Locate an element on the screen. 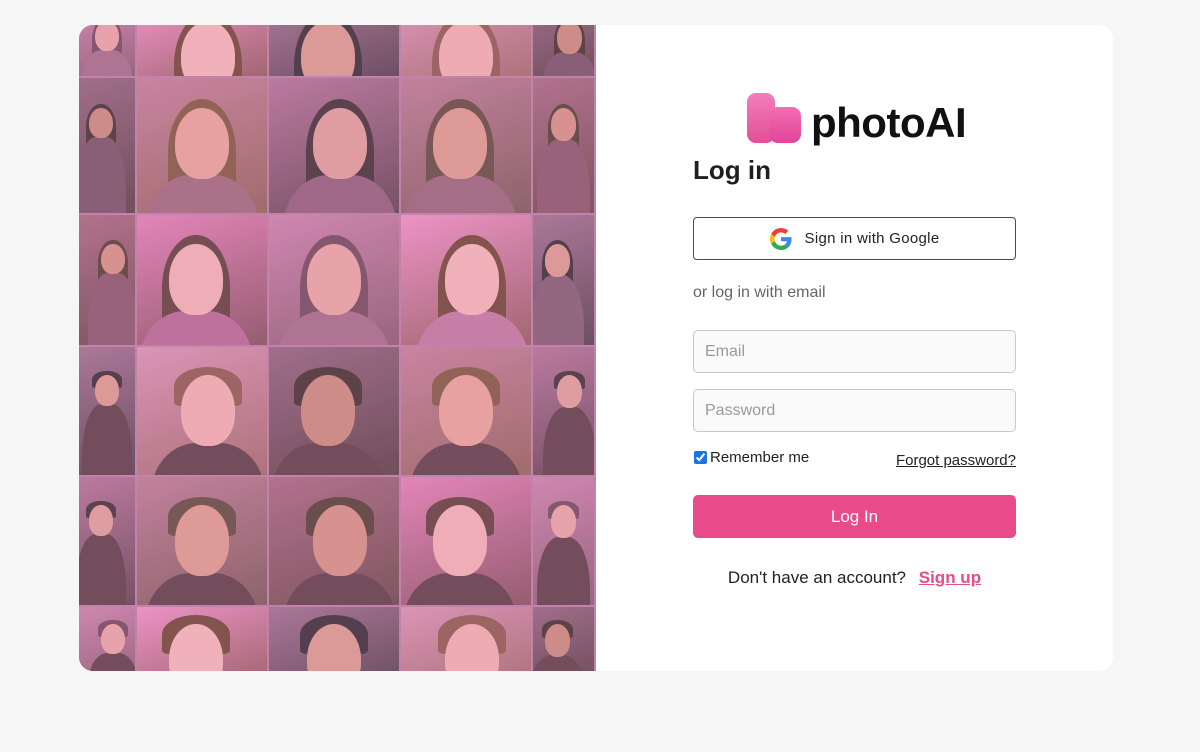  signup-link: Sign up is located at coordinates (950, 577).